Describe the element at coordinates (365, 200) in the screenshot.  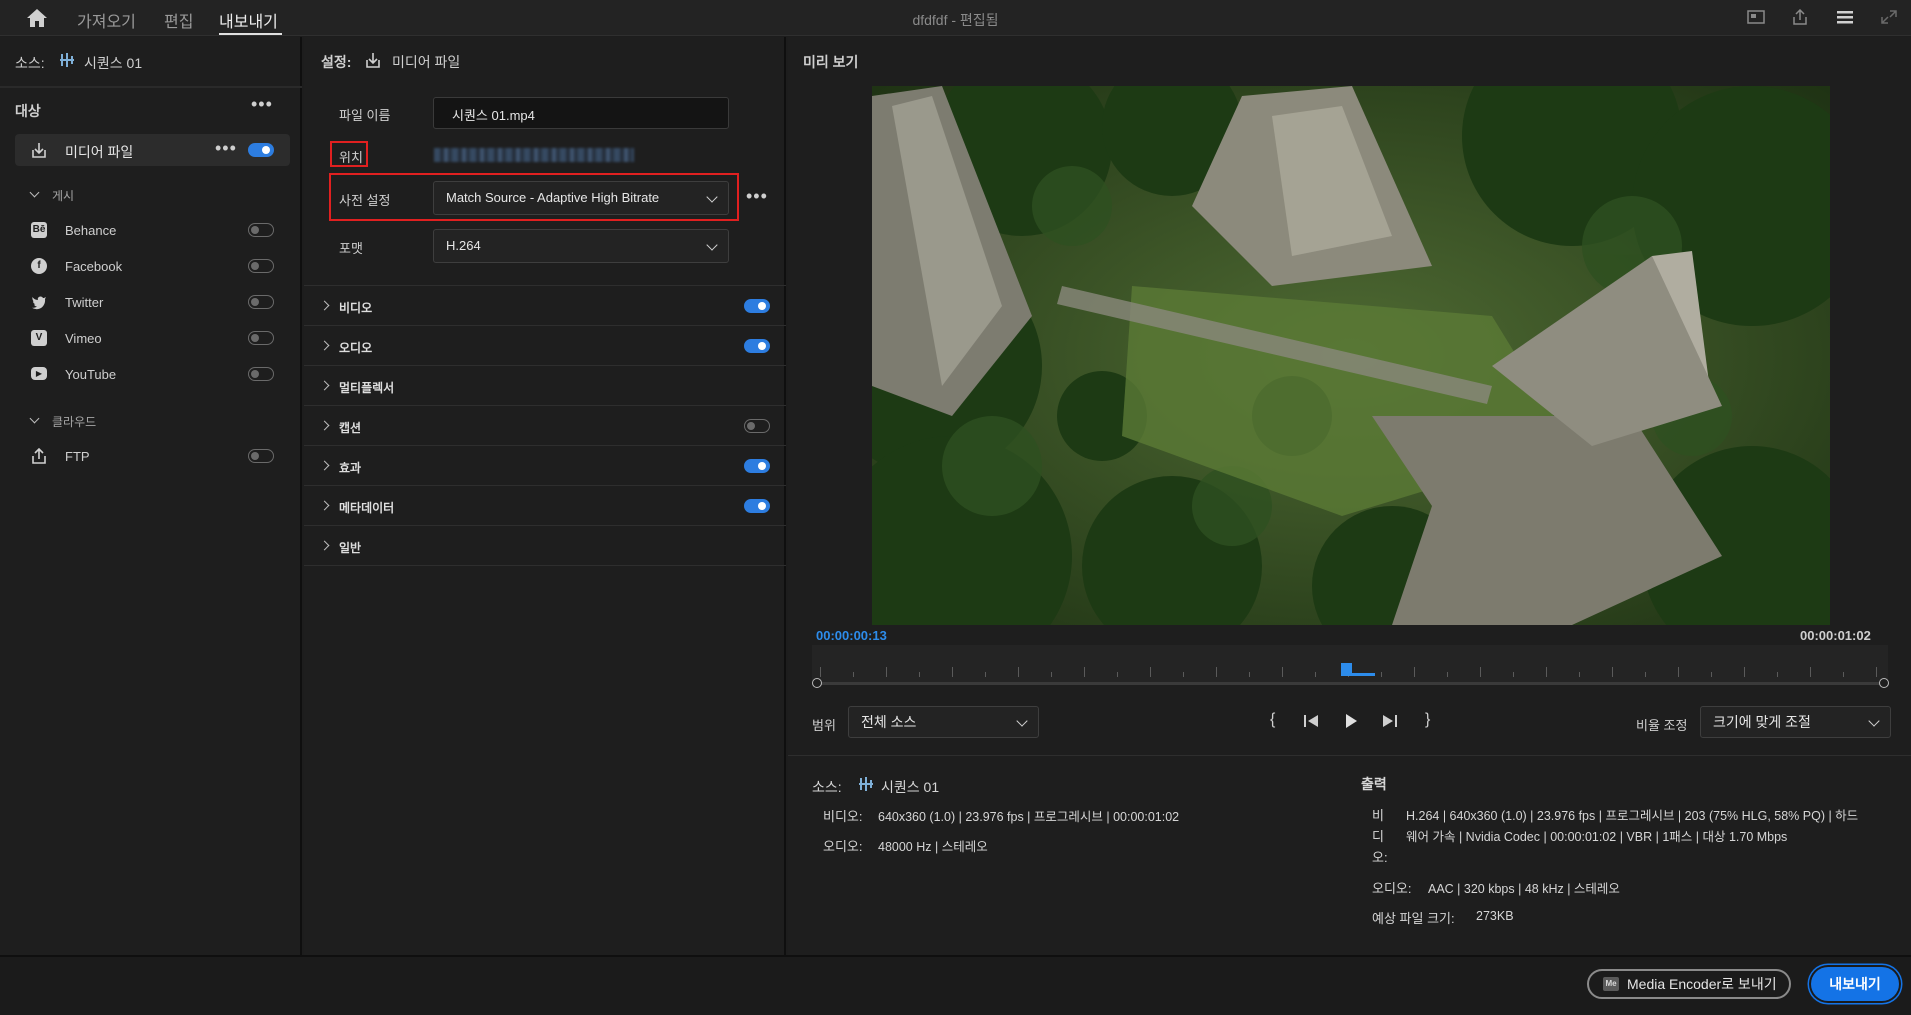
I see `preset-label: 사전 설정` at that location.